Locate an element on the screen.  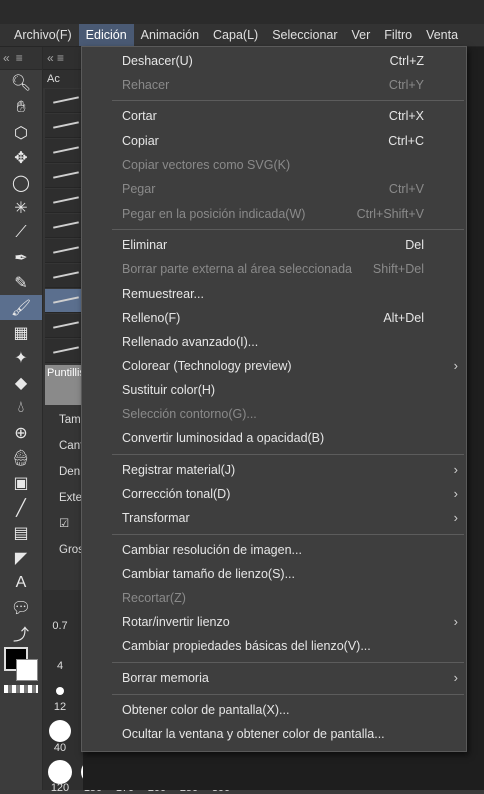
collapse-icon: « is located at coordinates (6, 58).